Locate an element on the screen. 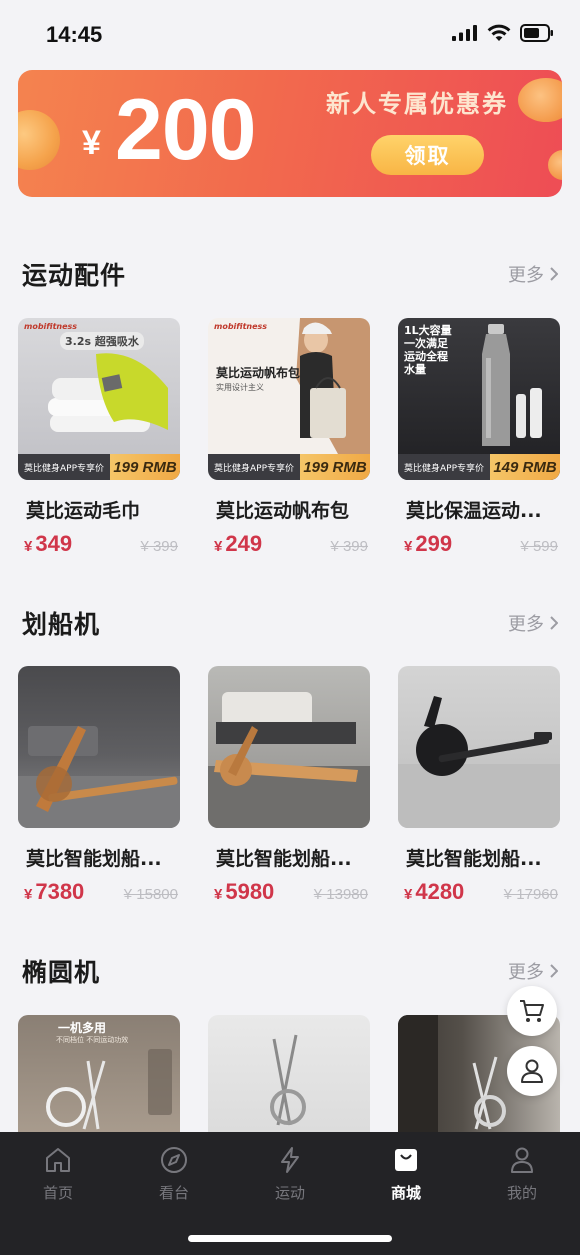 The height and width of the screenshot is (1255, 580). section-header-accessories: 运动配件 更多 is located at coordinates (290, 274).